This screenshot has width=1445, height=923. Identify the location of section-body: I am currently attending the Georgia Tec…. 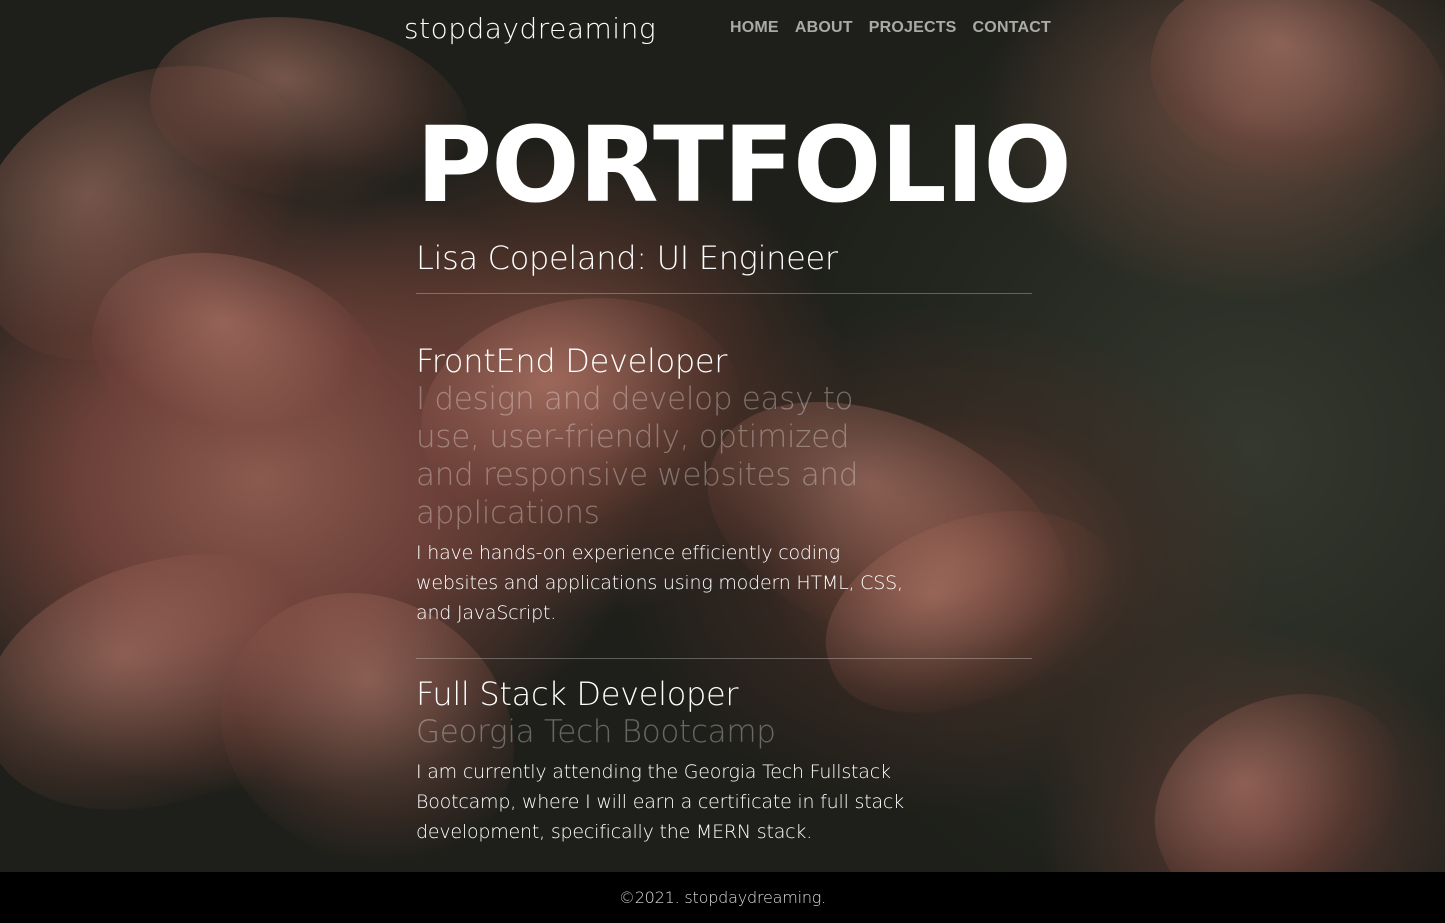
(660, 802).